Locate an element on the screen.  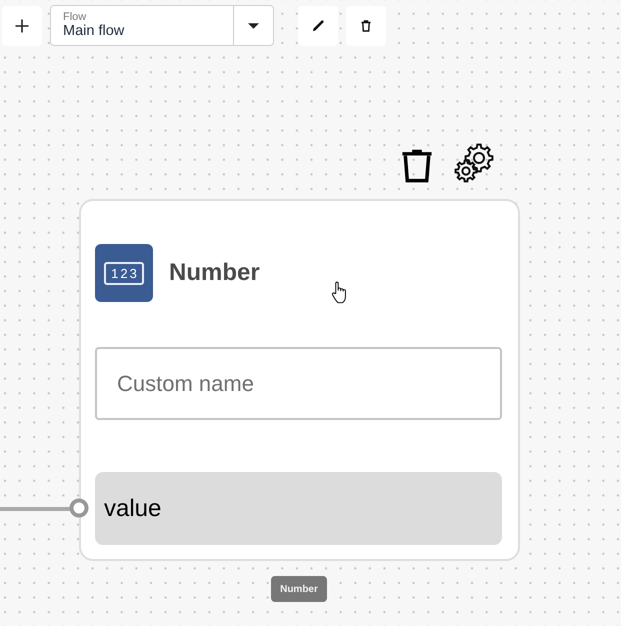
flow-value: Main flow is located at coordinates (94, 31).